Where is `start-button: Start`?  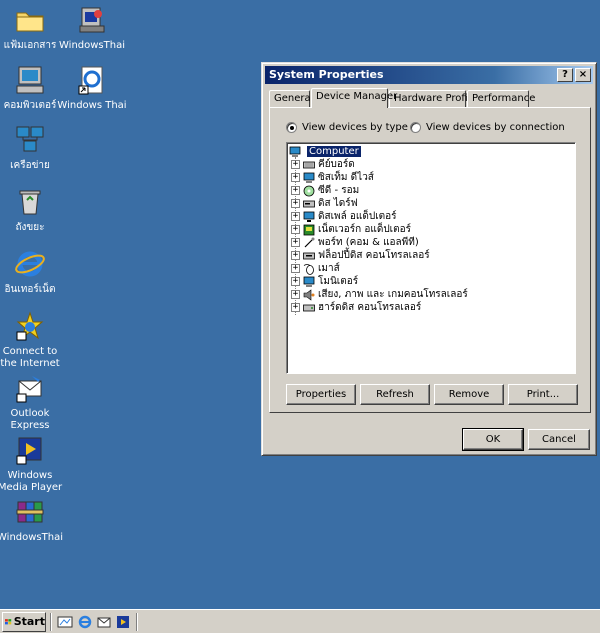
start-button: Start is located at coordinates (24, 622).